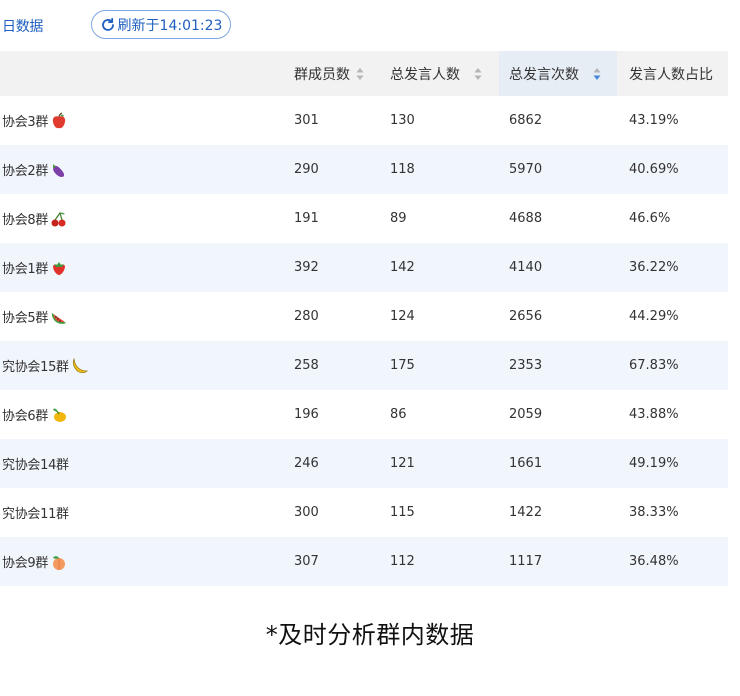  I want to click on messages-cell: 4140, so click(526, 267).